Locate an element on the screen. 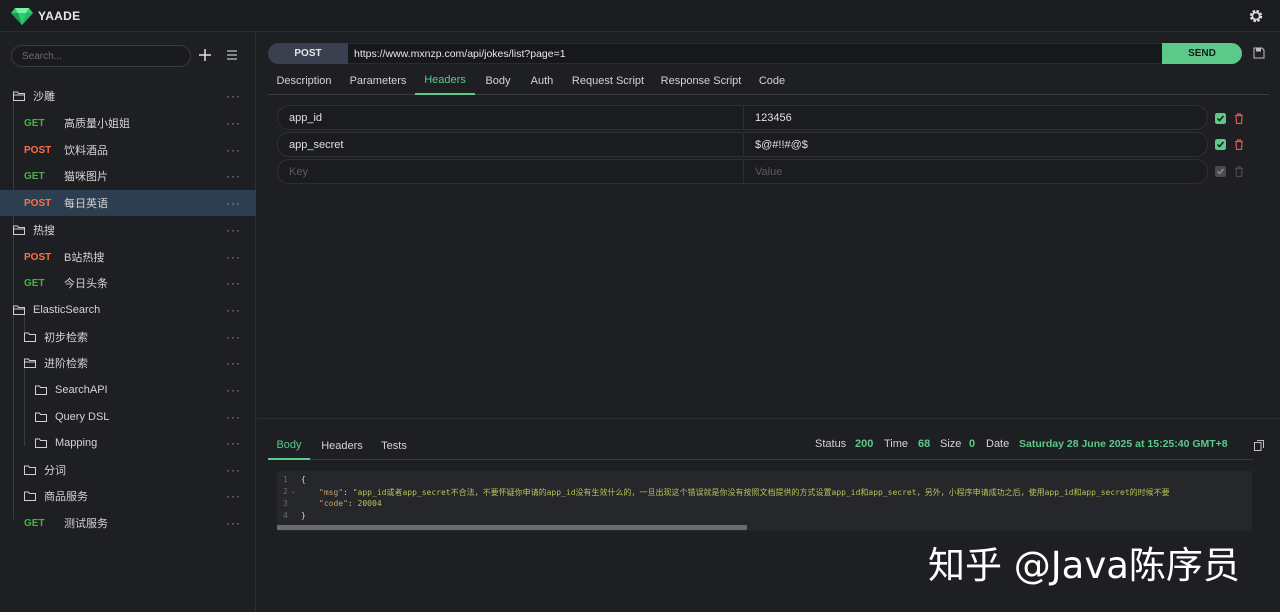 The height and width of the screenshot is (612, 1280). header-key-placeholder: Key is located at coordinates (511, 171).